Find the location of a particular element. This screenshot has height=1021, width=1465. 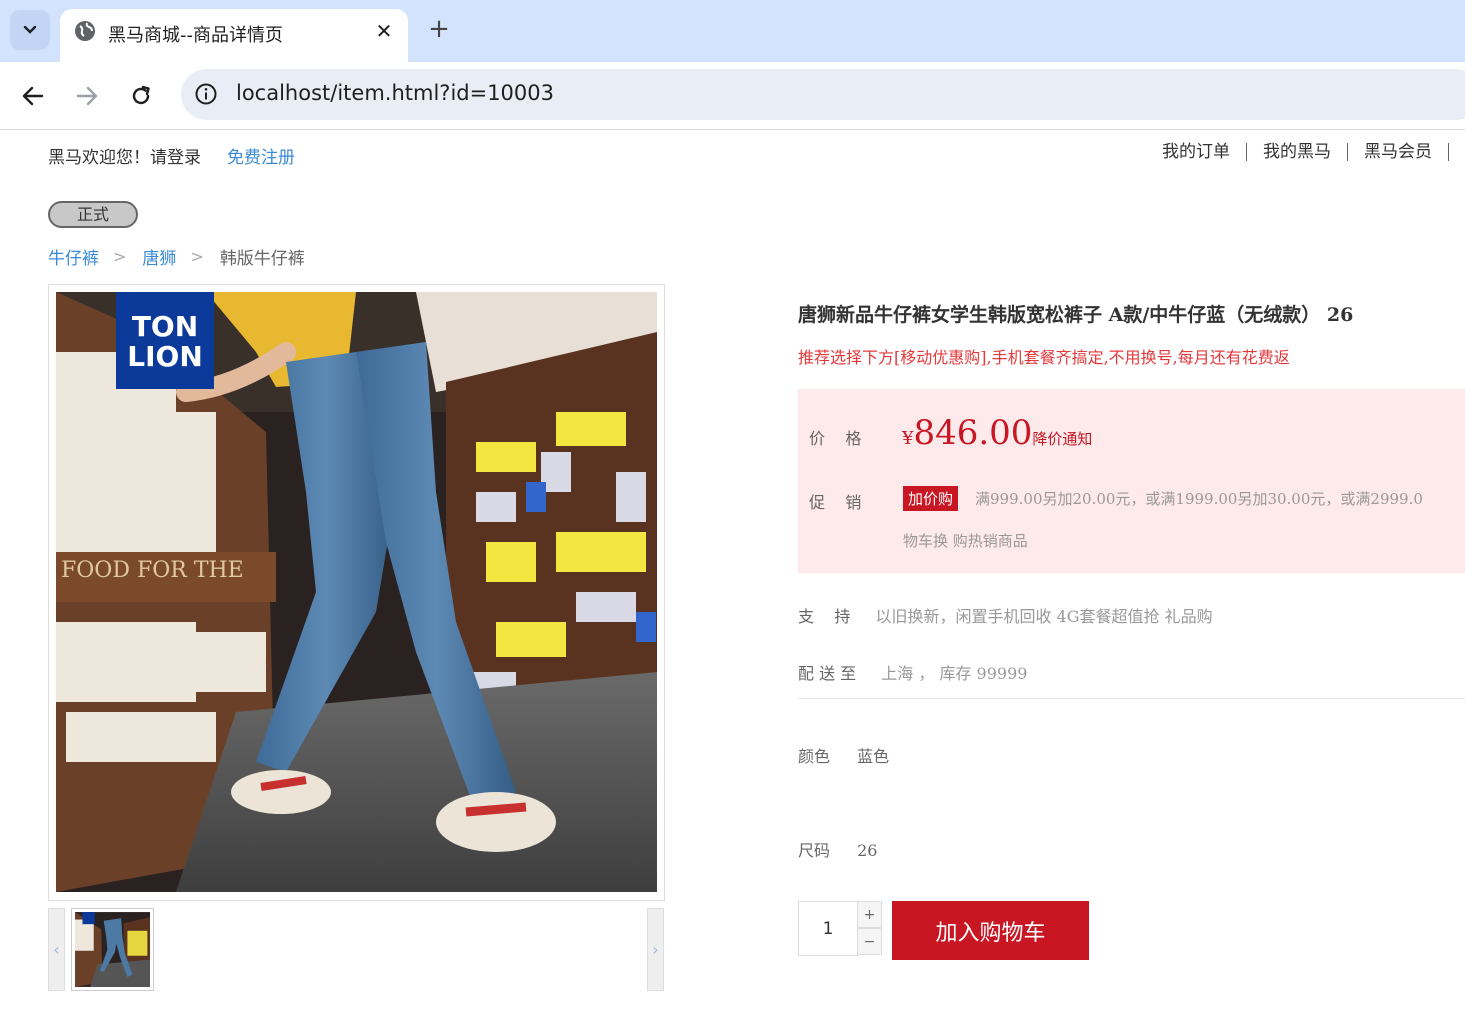

delivery-value: 上海 ， 库存 99999 is located at coordinates (954, 673).